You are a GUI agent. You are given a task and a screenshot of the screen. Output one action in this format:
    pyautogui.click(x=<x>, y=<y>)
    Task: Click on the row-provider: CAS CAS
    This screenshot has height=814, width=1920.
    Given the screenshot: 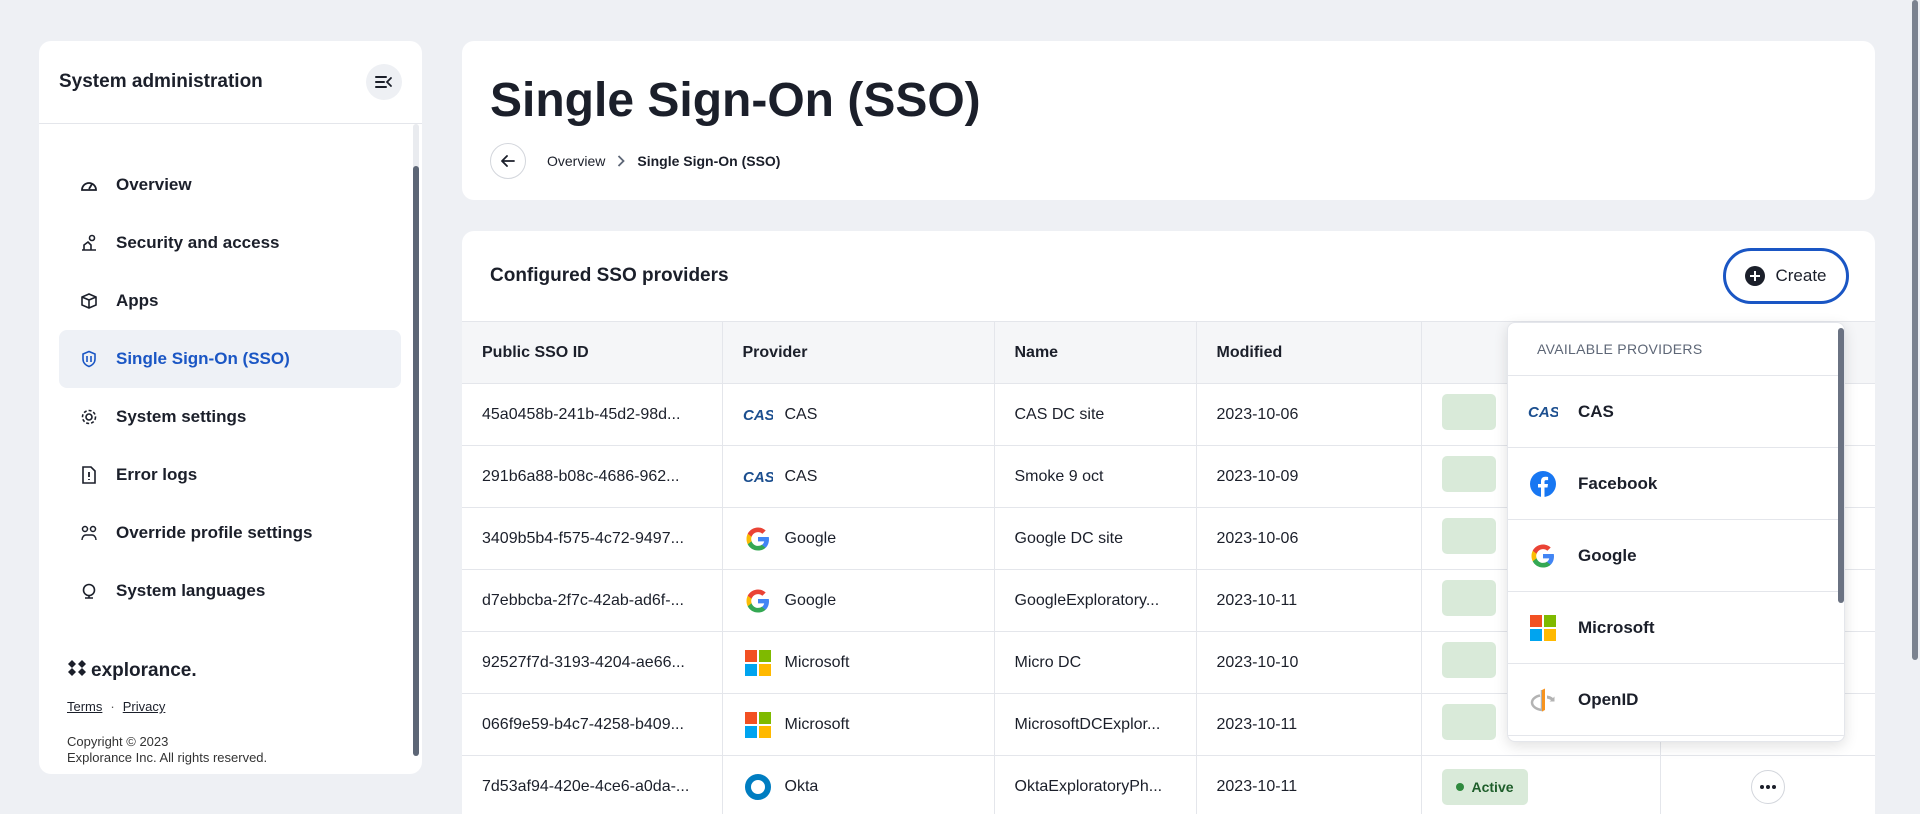 What is the action you would take?
    pyautogui.click(x=858, y=476)
    